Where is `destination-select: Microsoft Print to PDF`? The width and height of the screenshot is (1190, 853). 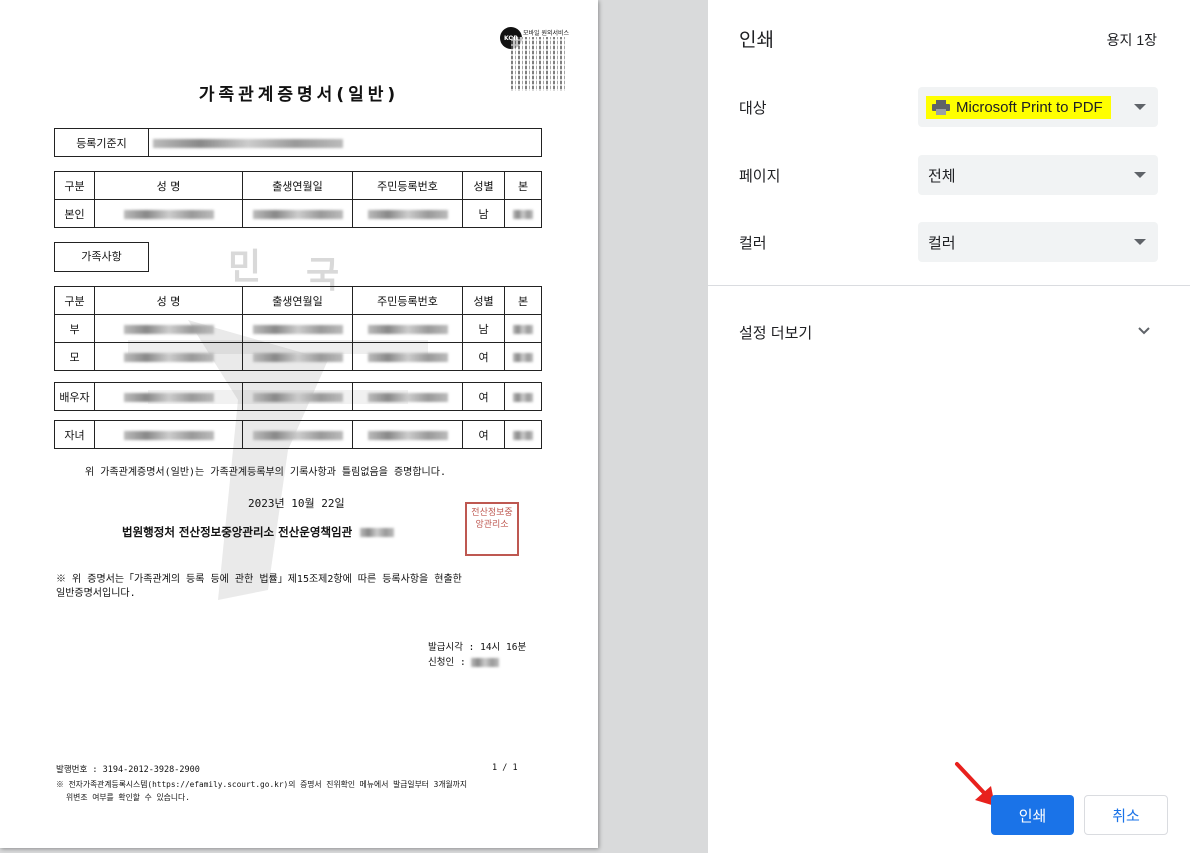 destination-select: Microsoft Print to PDF is located at coordinates (1038, 107).